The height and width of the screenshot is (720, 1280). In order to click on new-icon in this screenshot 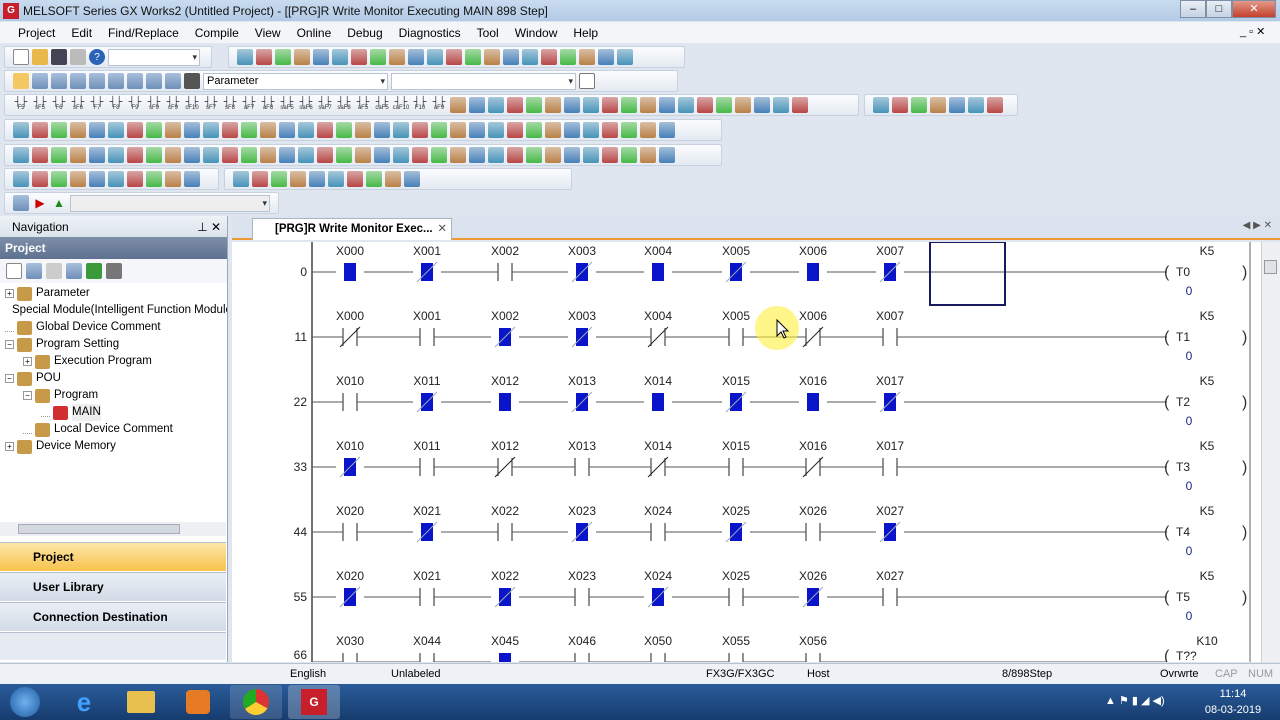, I will do `click(21, 57)`.